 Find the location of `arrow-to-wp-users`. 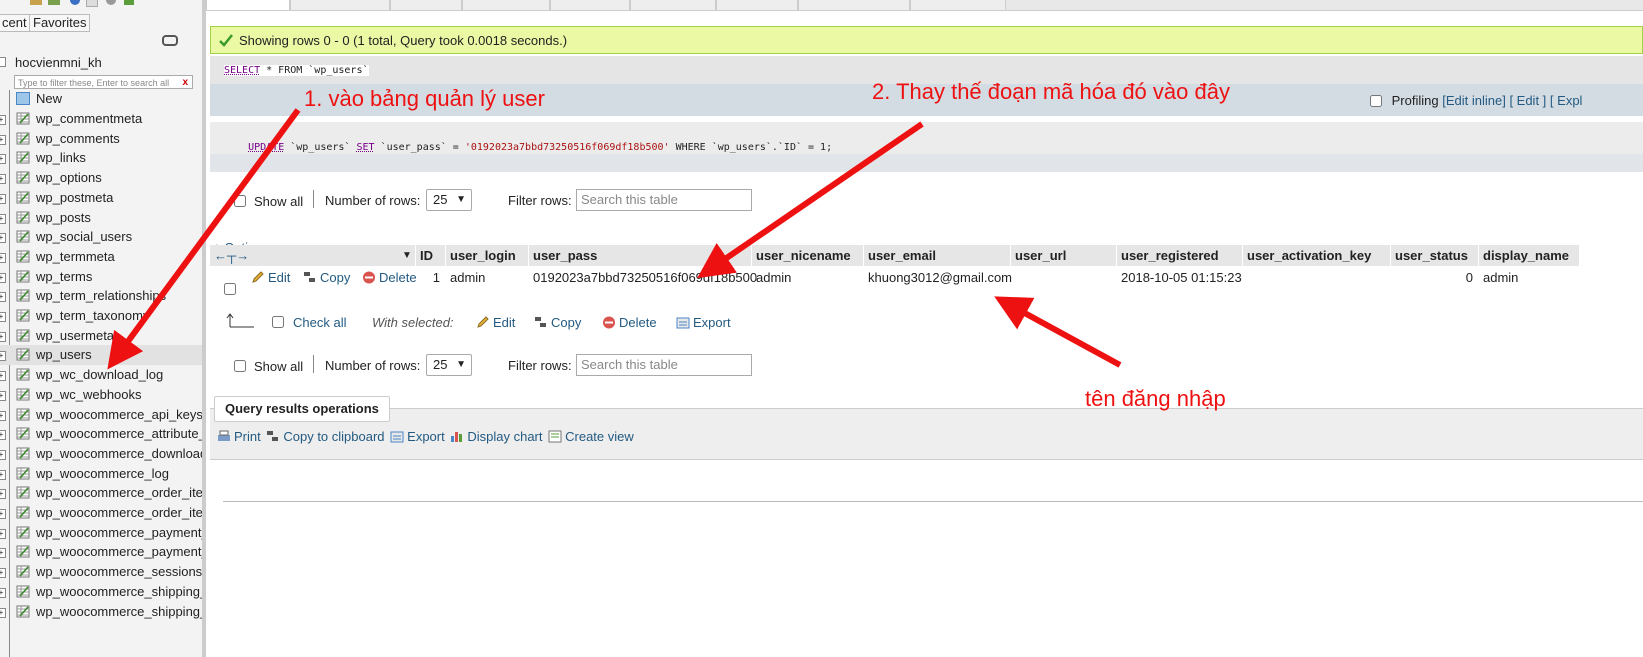

arrow-to-wp-users is located at coordinates (204, 239).